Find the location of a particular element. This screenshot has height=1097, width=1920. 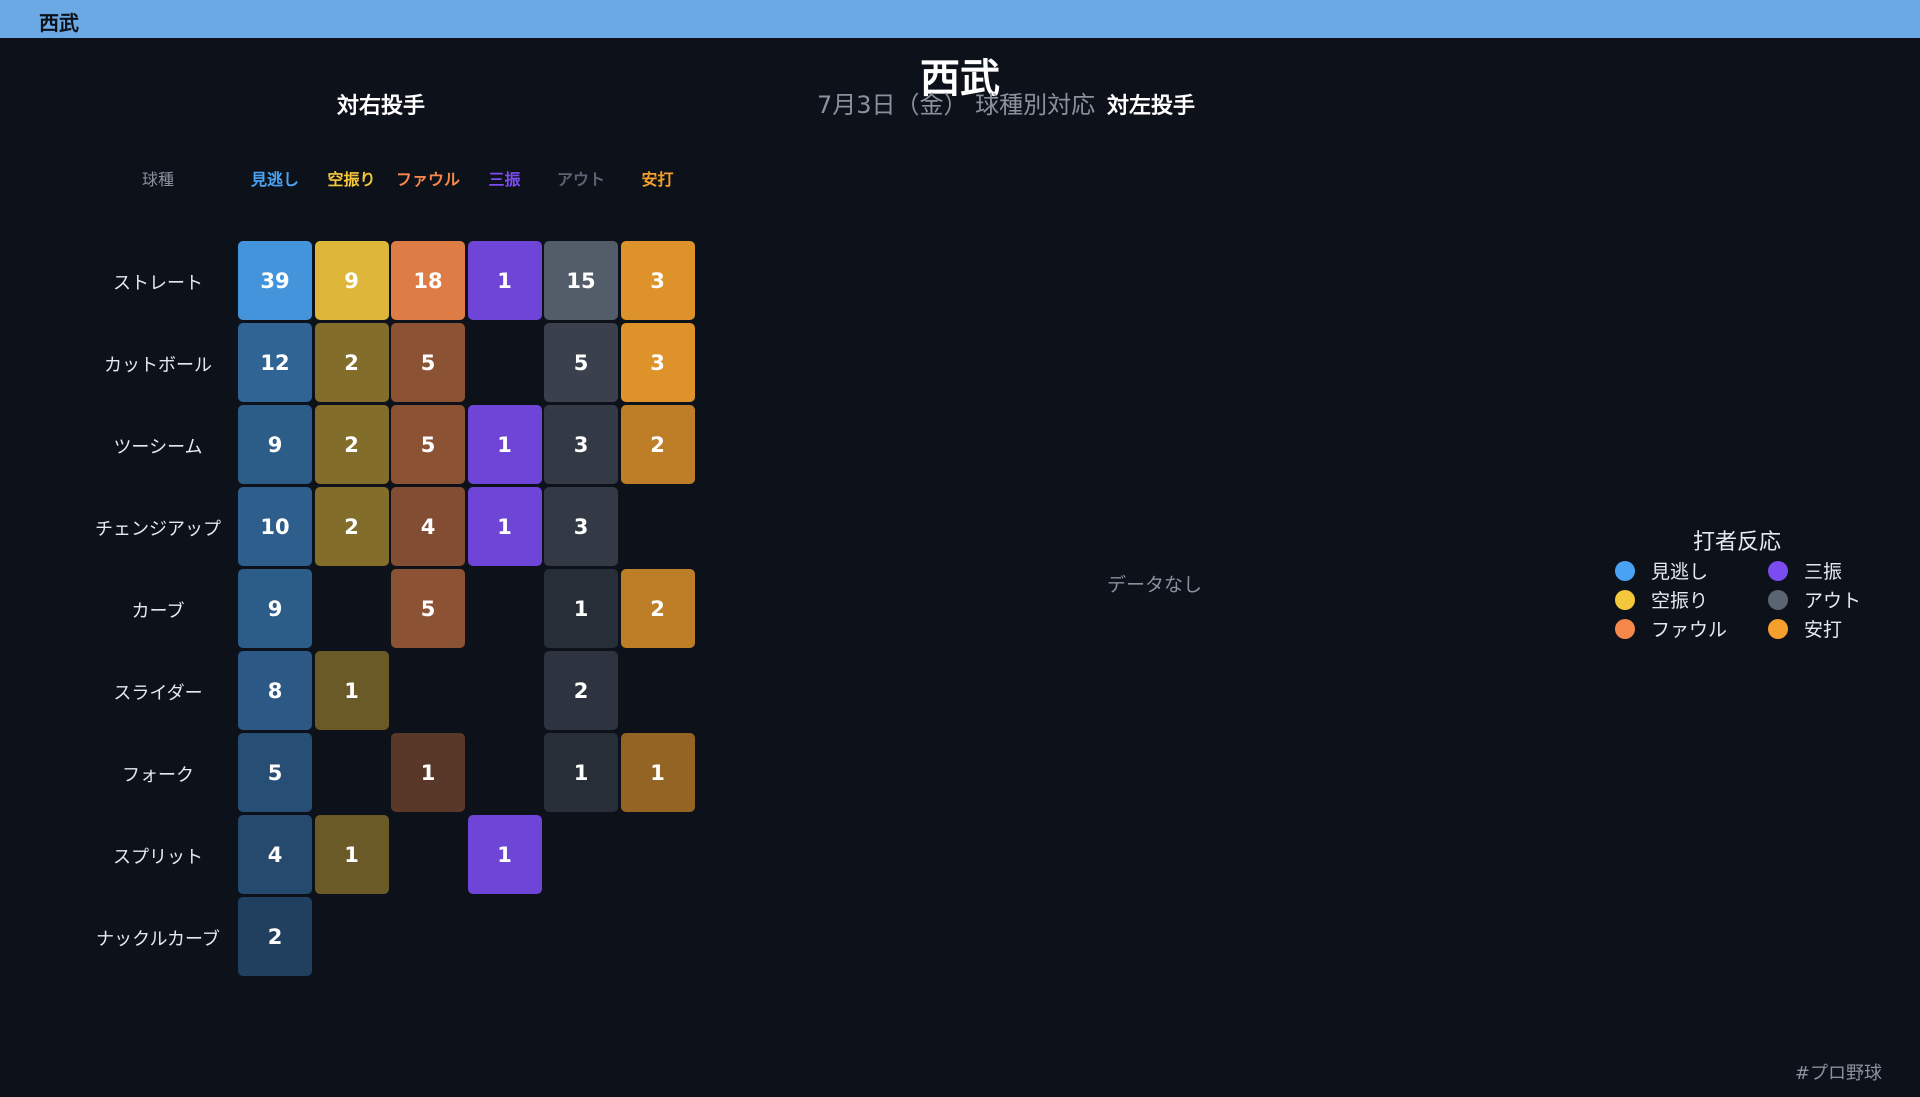

heatmap-cell: 15 is located at coordinates (581, 280).